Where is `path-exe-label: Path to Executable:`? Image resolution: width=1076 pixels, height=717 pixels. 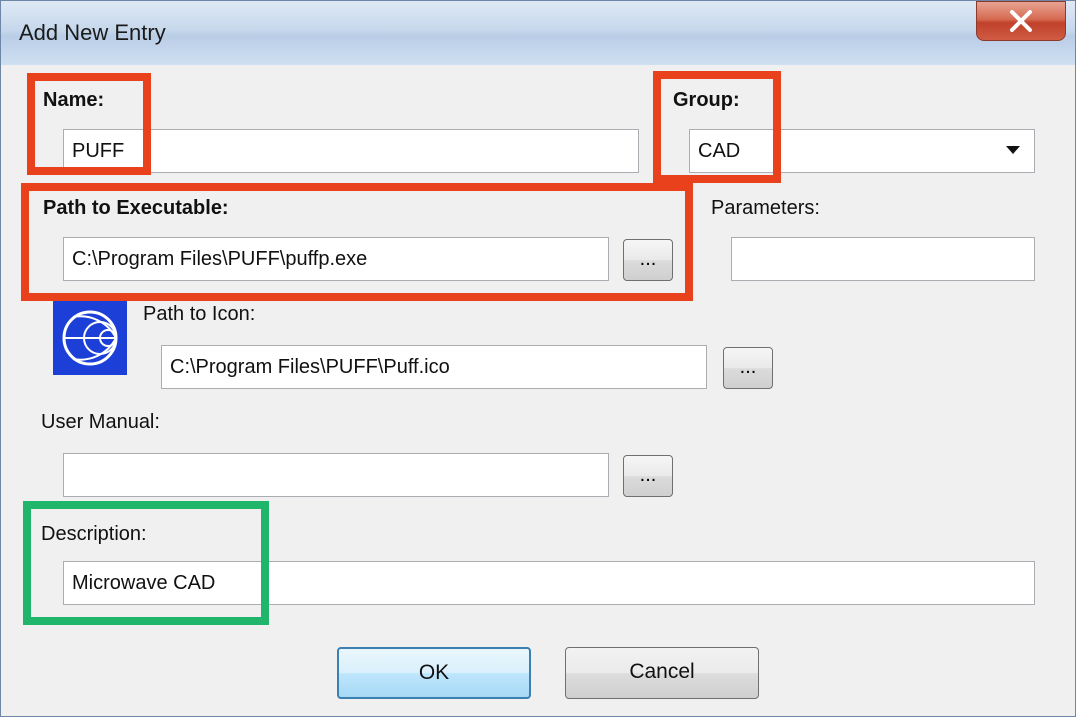 path-exe-label: Path to Executable: is located at coordinates (136, 208).